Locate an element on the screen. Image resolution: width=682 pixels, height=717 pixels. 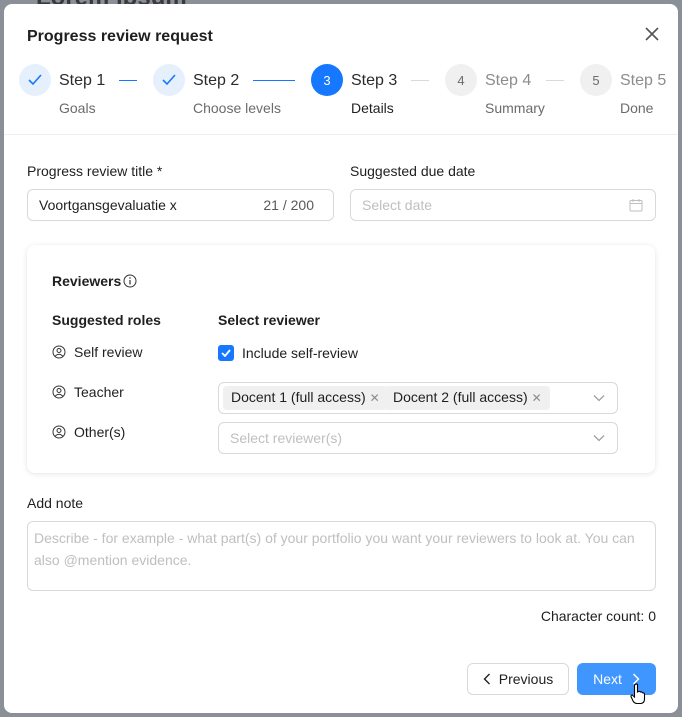
reviewer-tag-label: Docent 1 (full access) is located at coordinates (298, 397).